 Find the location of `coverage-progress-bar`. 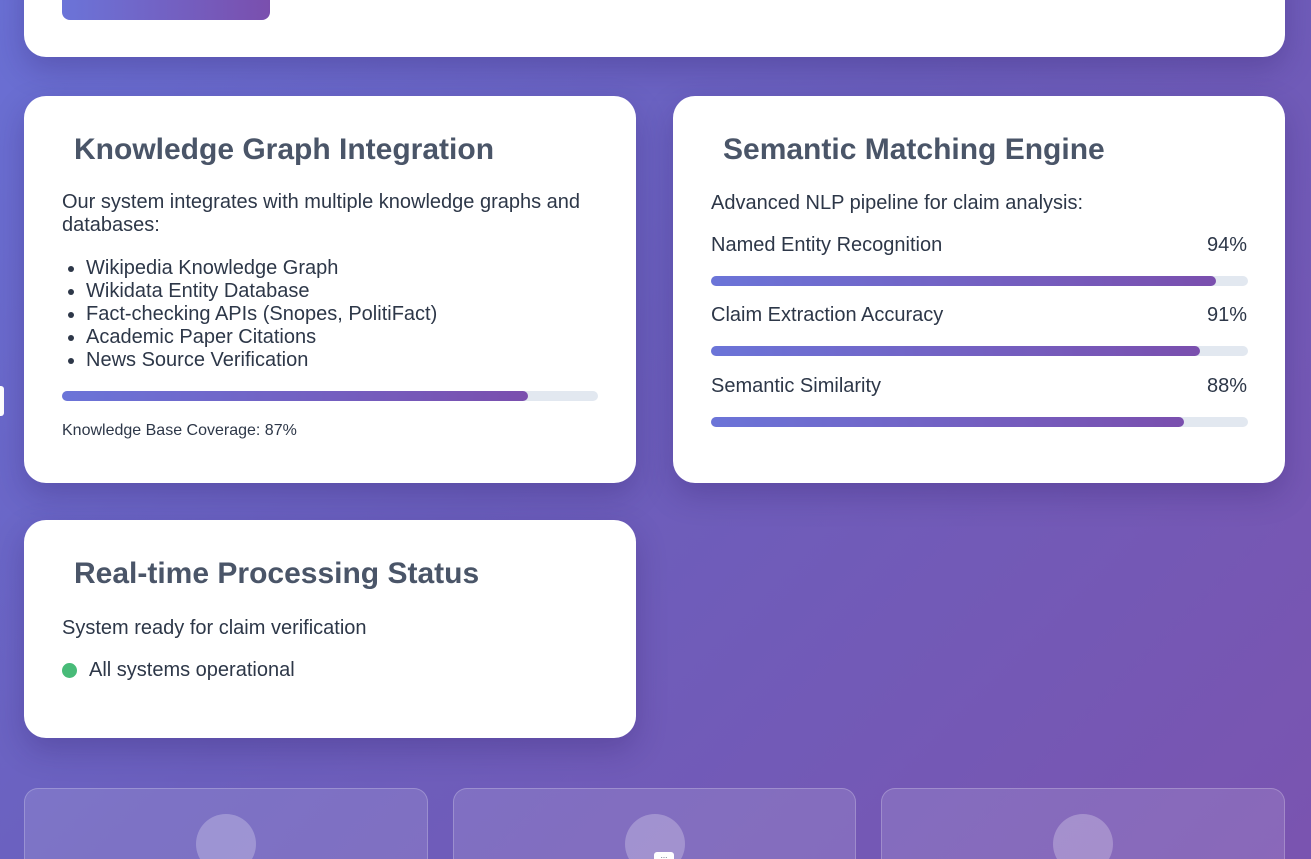

coverage-progress-bar is located at coordinates (330, 396).